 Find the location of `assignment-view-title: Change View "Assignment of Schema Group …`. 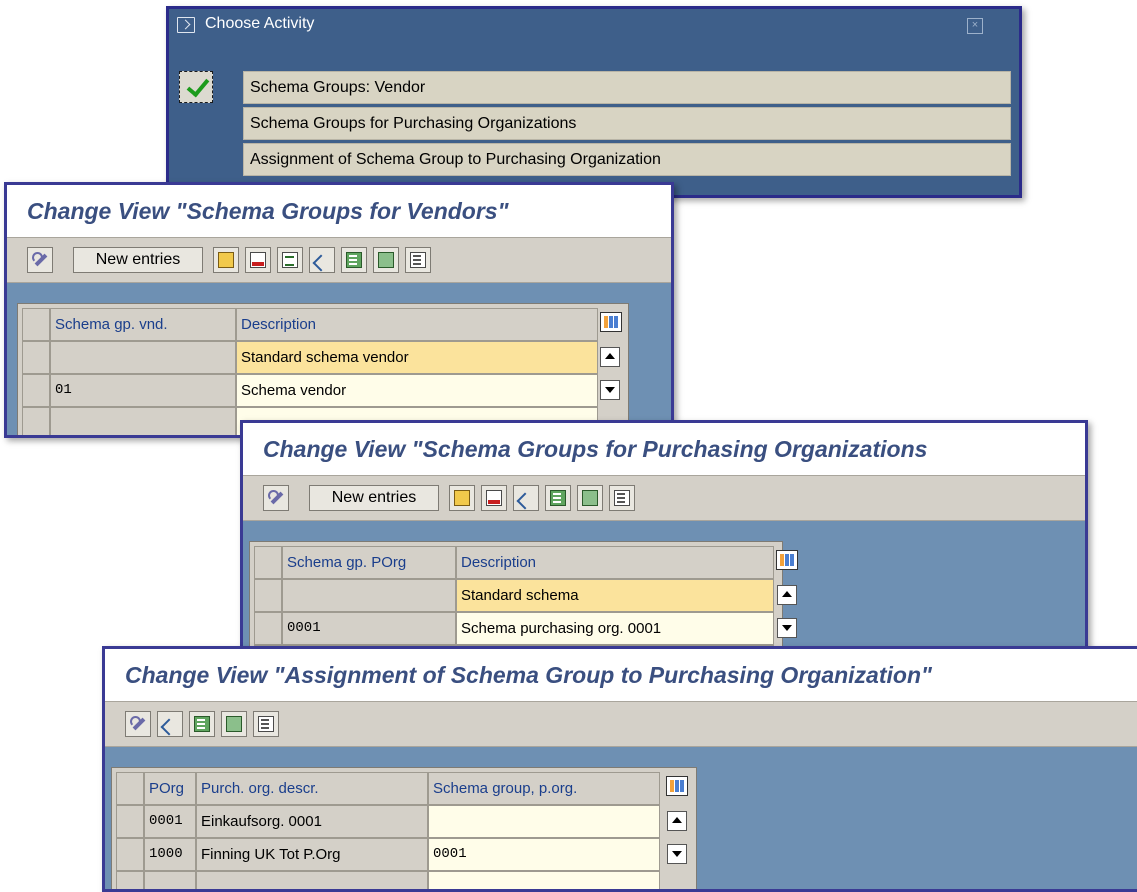

assignment-view-title: Change View "Assignment of Schema Group … is located at coordinates (621, 675).